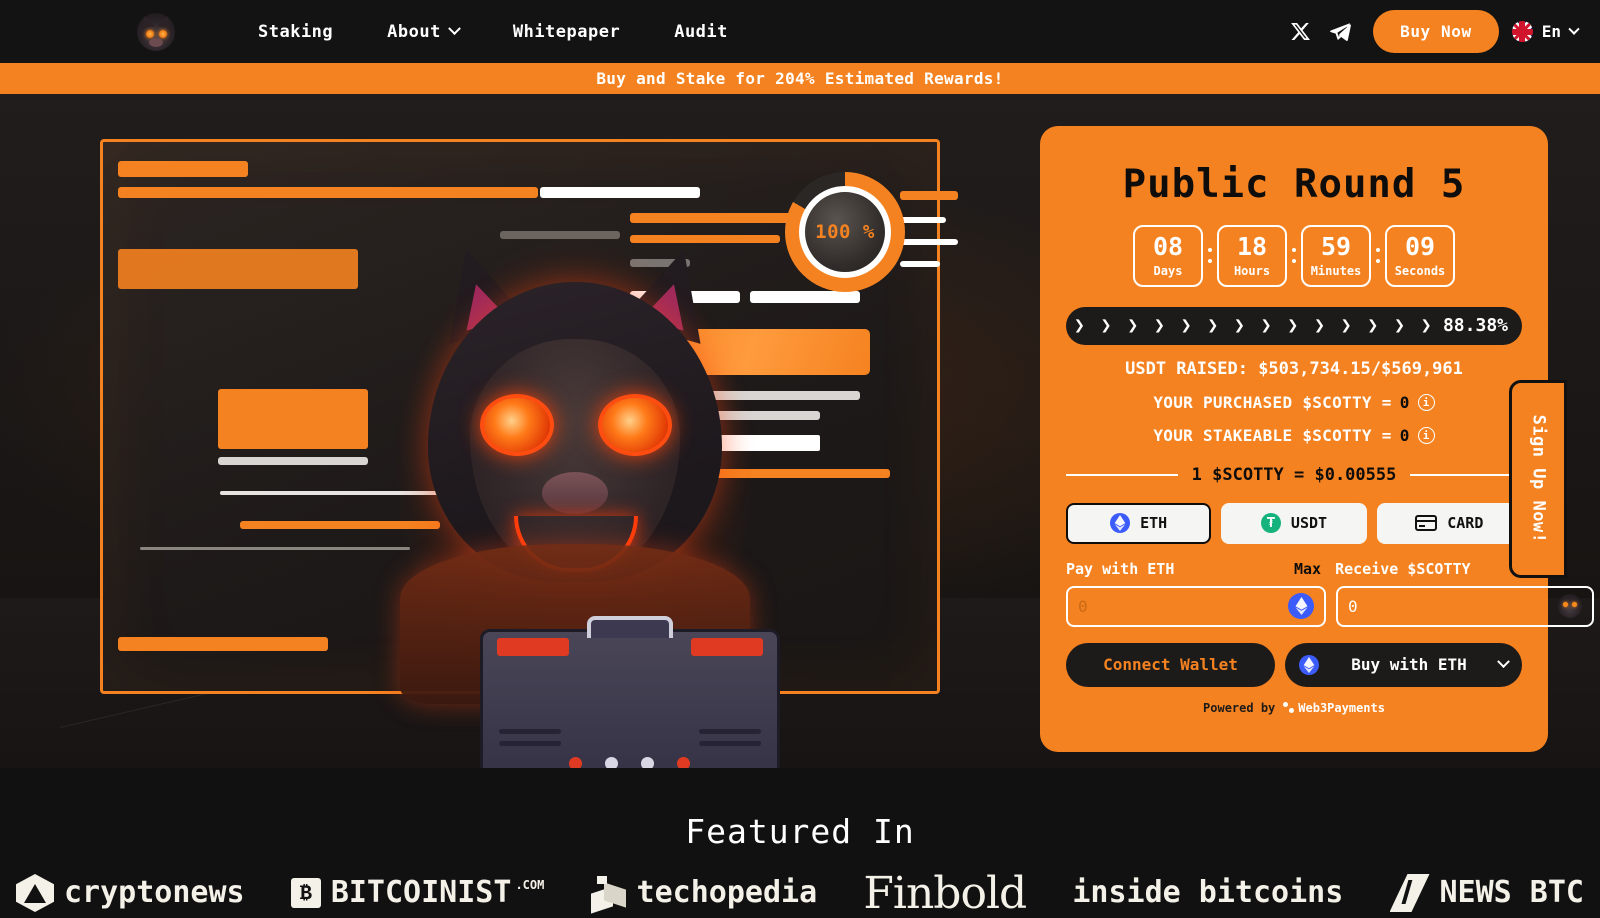 The image size is (1600, 918). I want to click on nav-item-about: About, so click(423, 32).